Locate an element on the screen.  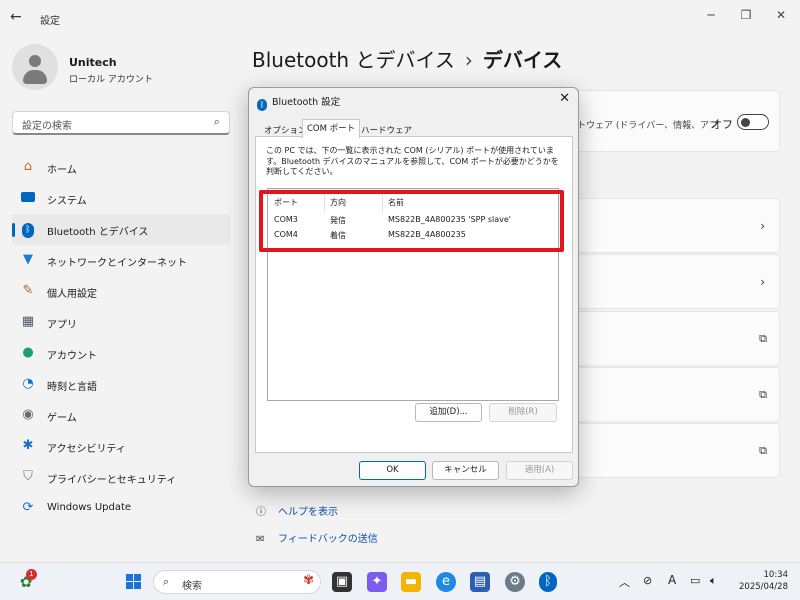
row-port: COM4 is located at coordinates (286, 234).